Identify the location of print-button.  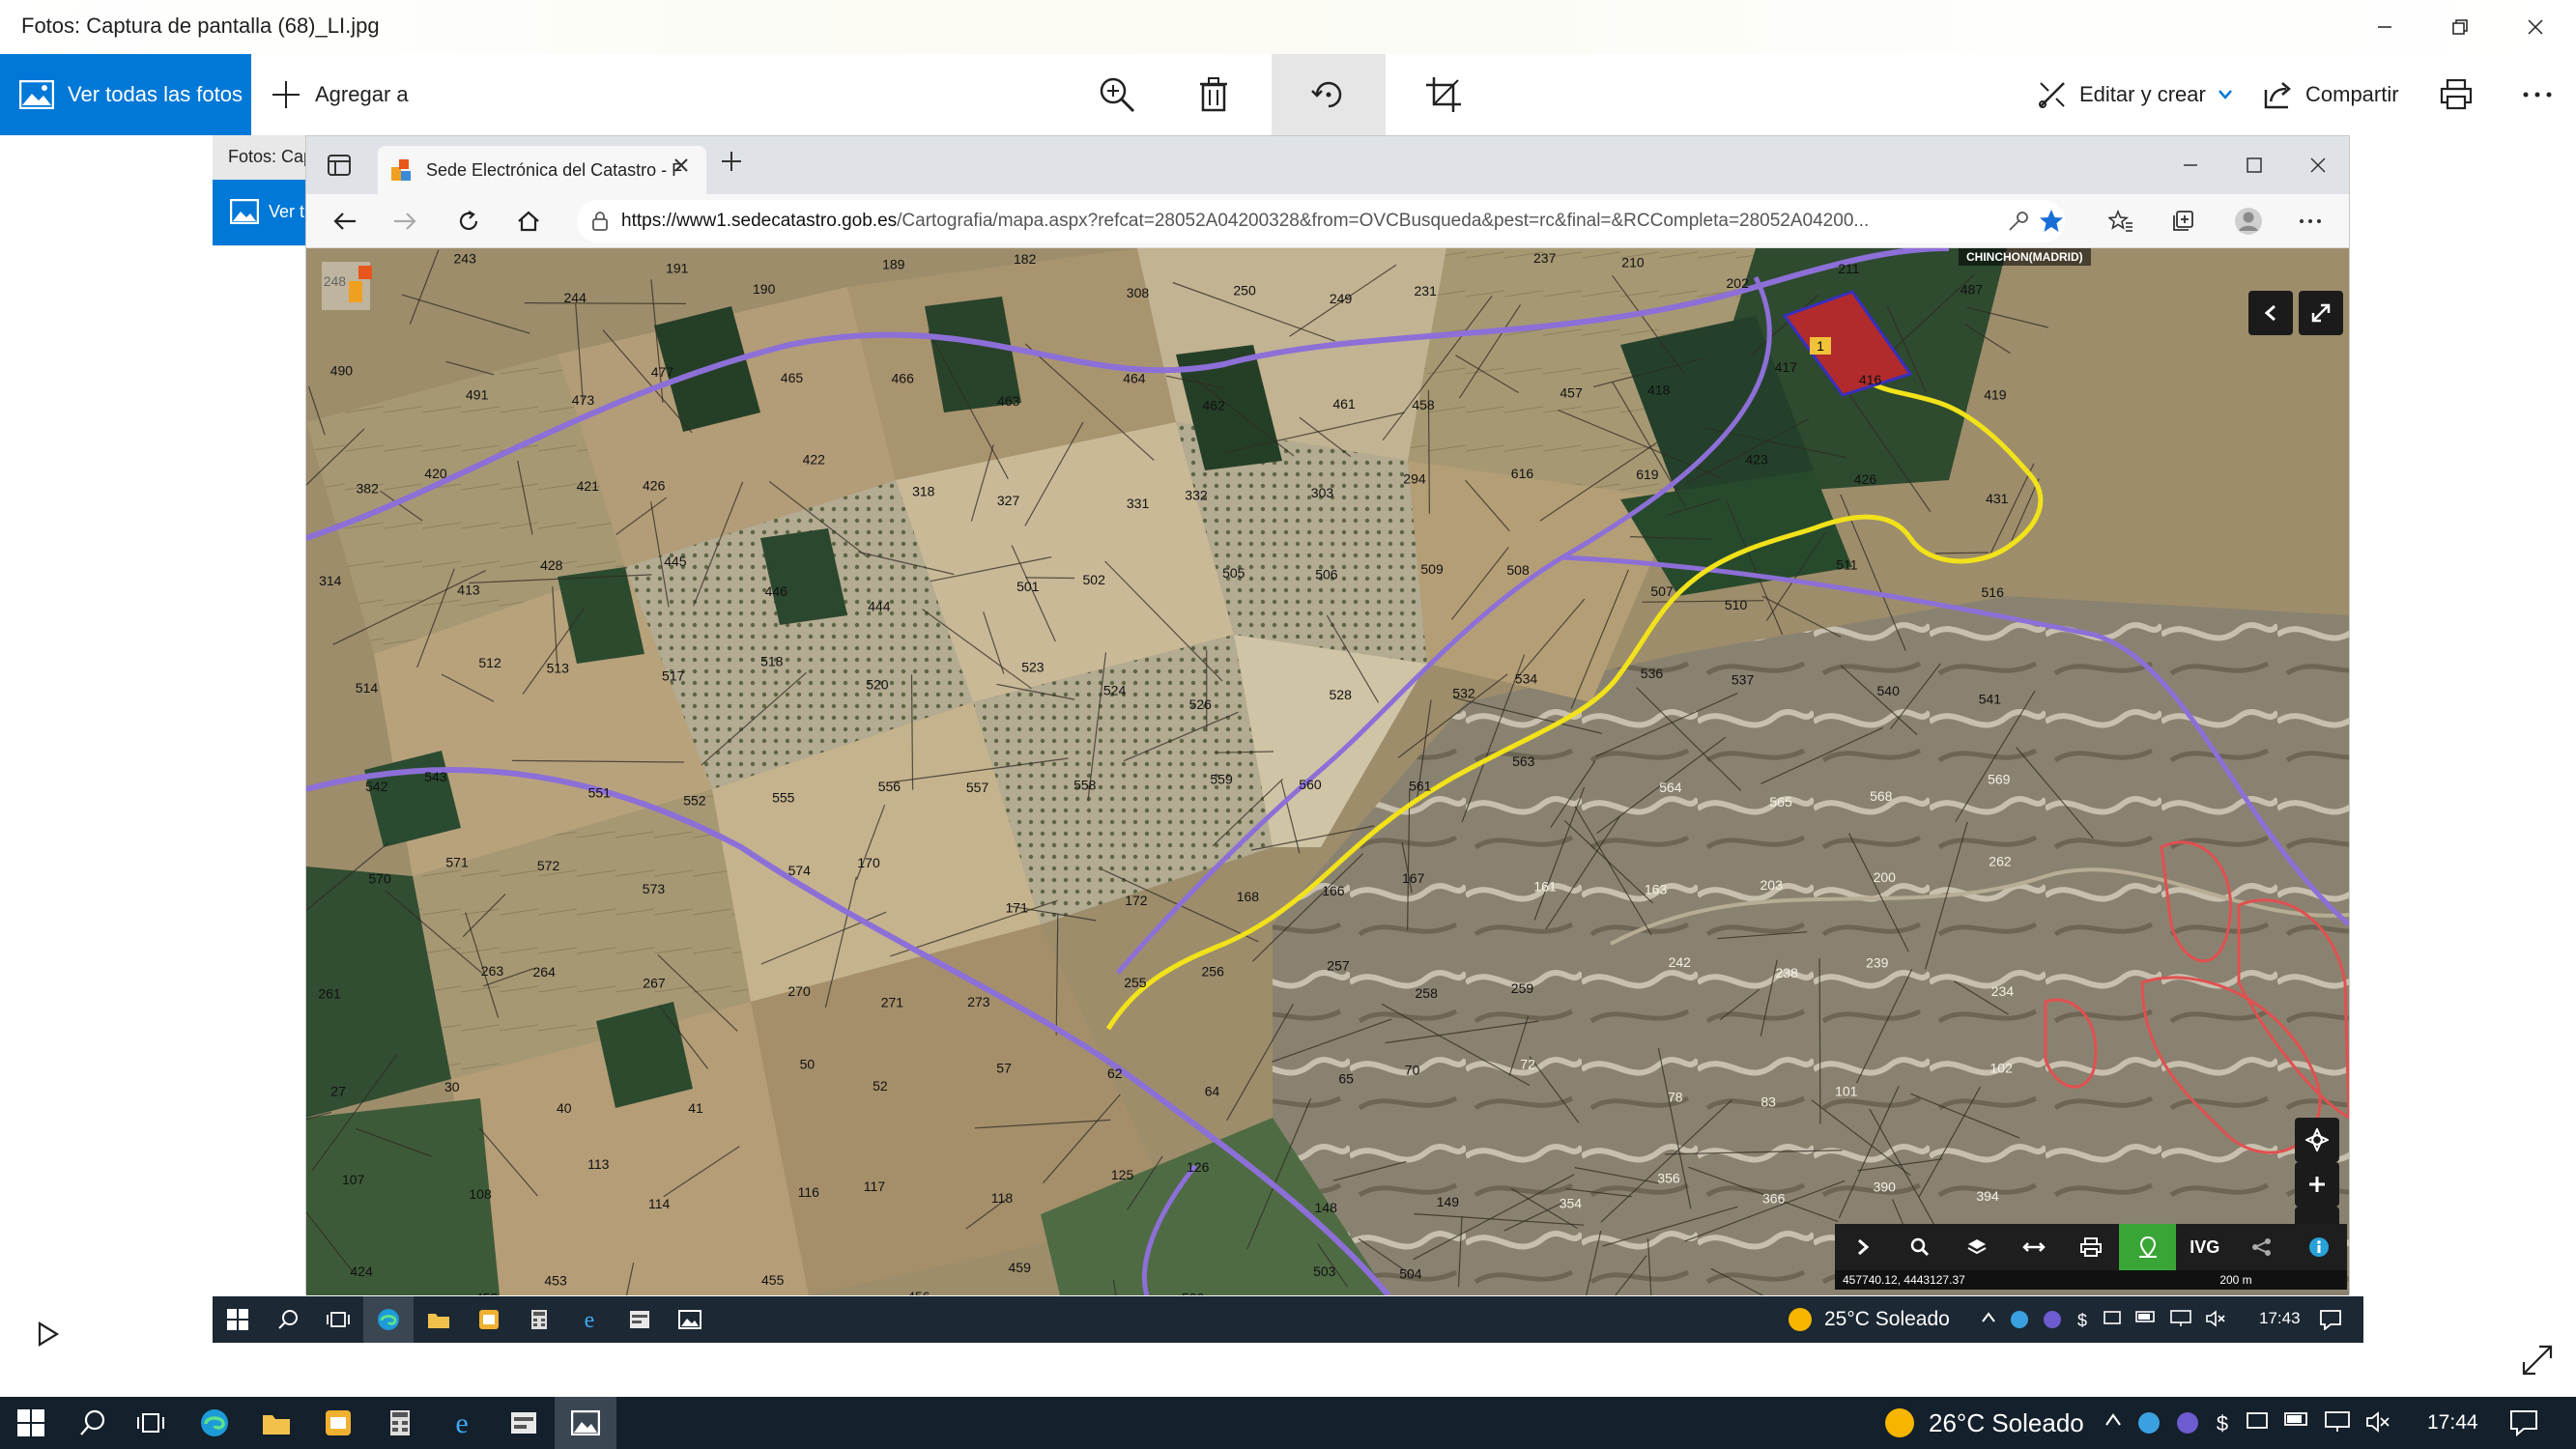
(2457, 94).